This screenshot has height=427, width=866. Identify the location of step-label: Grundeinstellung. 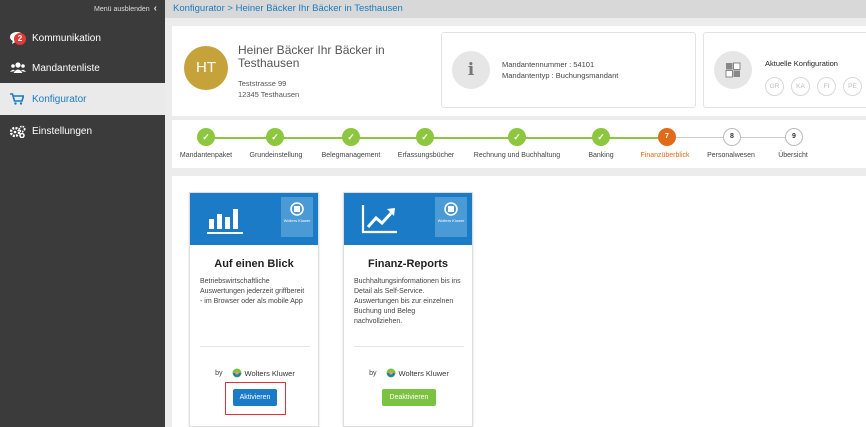
(276, 155).